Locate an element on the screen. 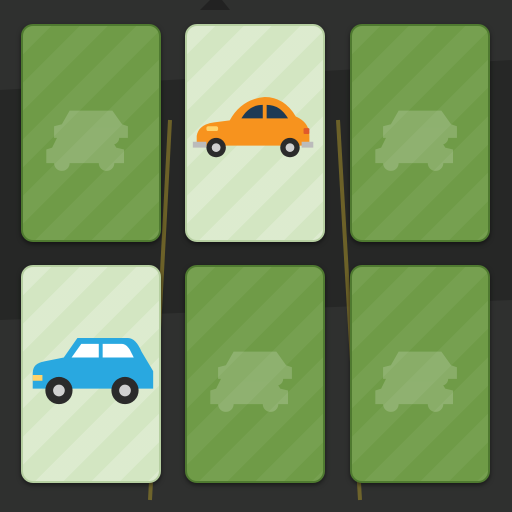 Image resolution: width=512 pixels, height=512 pixels. blue-hatchback-car-icon is located at coordinates (93, 371).